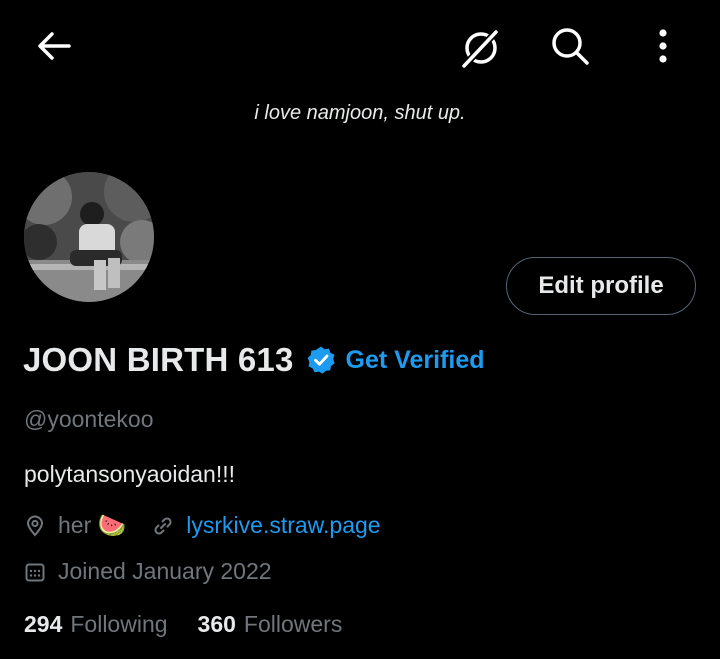 This screenshot has width=720, height=659. What do you see at coordinates (163, 526) in the screenshot?
I see `link-icon` at bounding box center [163, 526].